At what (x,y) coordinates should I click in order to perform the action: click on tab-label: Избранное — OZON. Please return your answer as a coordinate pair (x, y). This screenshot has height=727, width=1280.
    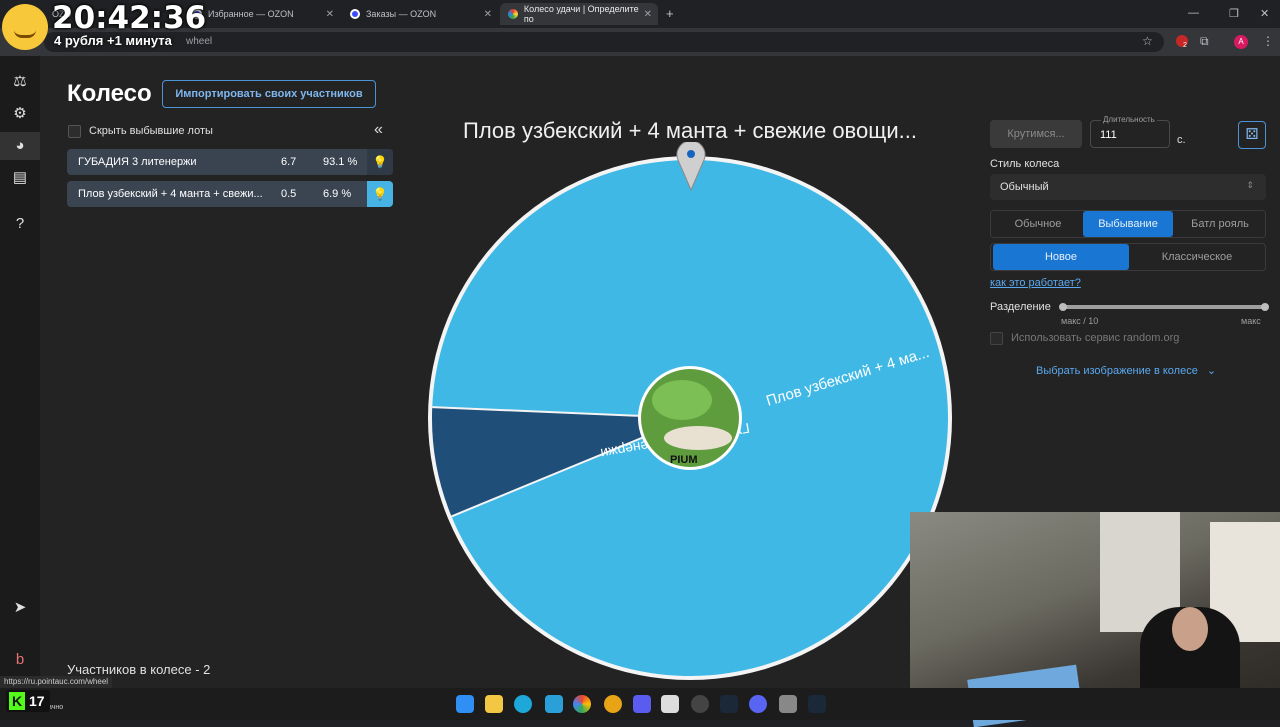
    Looking at the image, I should click on (251, 14).